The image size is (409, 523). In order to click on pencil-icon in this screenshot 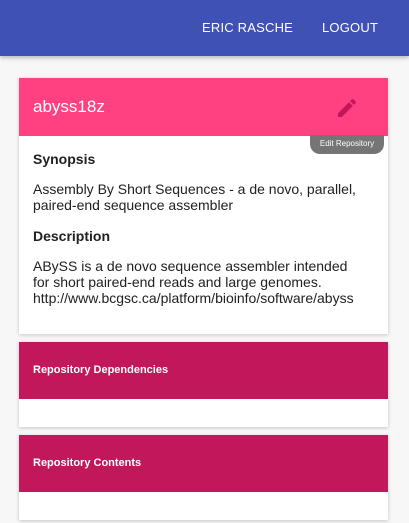, I will do `click(347, 107)`.